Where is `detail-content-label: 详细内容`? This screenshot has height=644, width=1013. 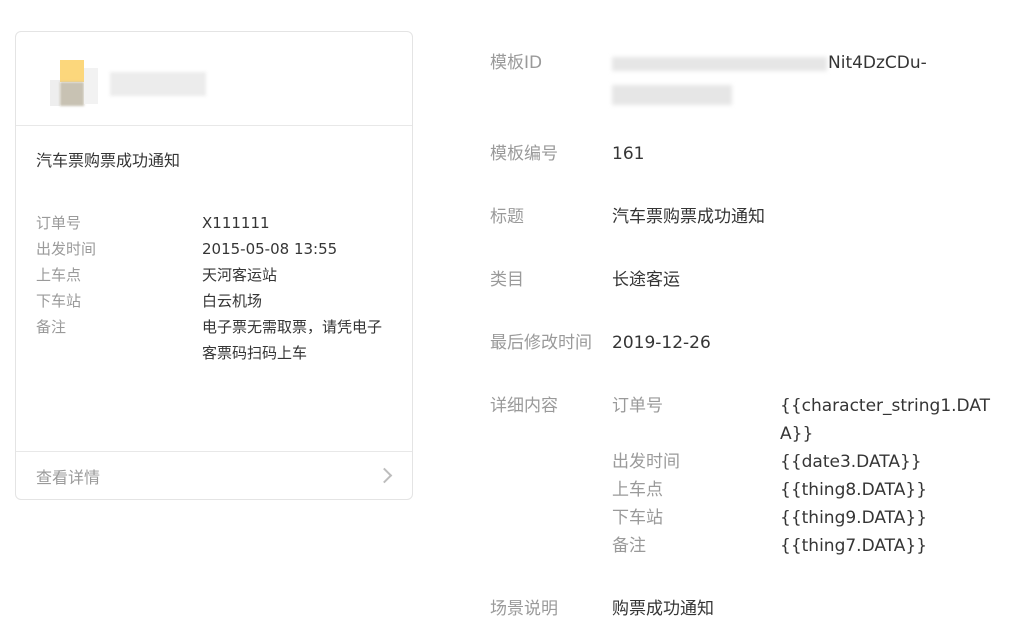 detail-content-label: 详细内容 is located at coordinates (524, 406).